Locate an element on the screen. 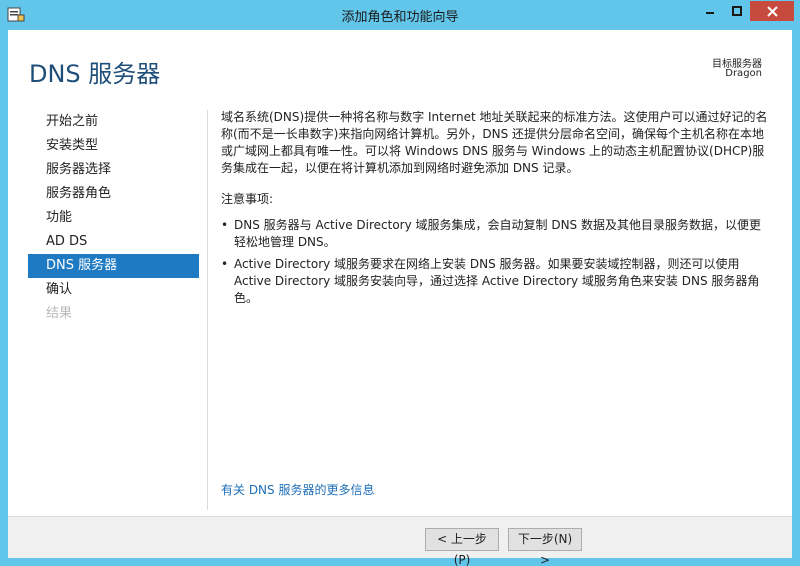 The height and width of the screenshot is (566, 800). maximize-icon is located at coordinates (737, 11).